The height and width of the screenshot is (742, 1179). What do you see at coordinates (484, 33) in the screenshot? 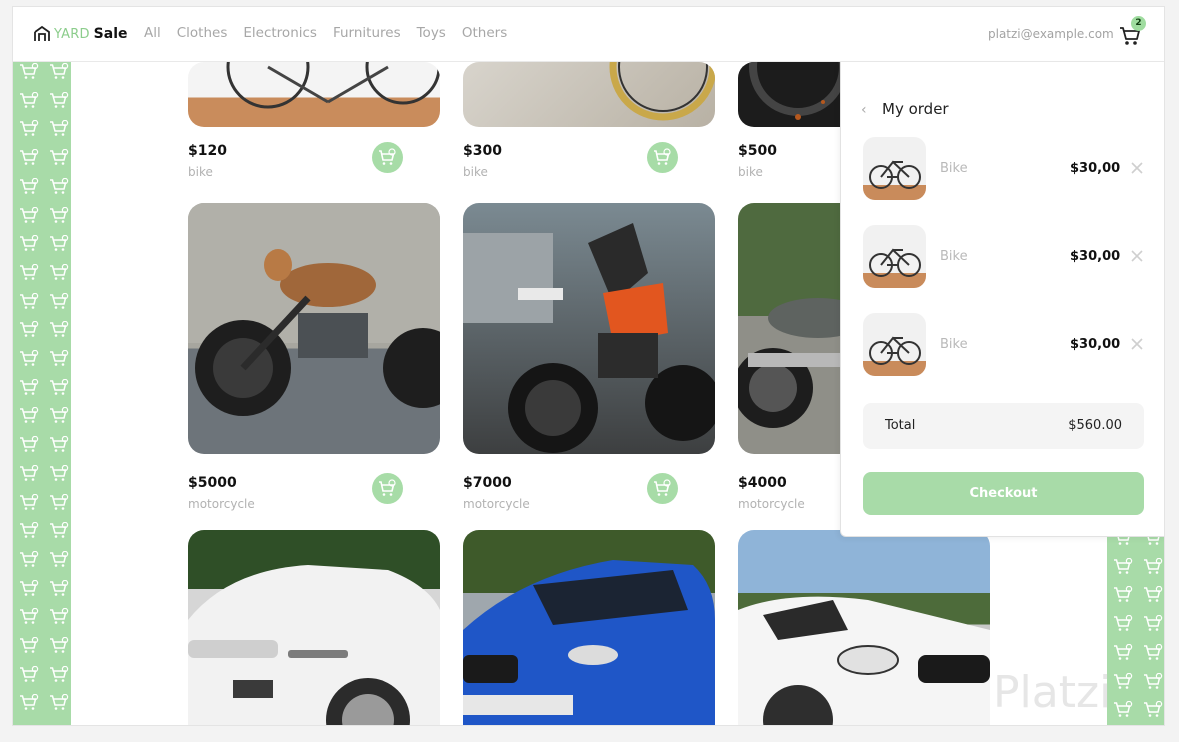
I see `nav-link-others: Others` at bounding box center [484, 33].